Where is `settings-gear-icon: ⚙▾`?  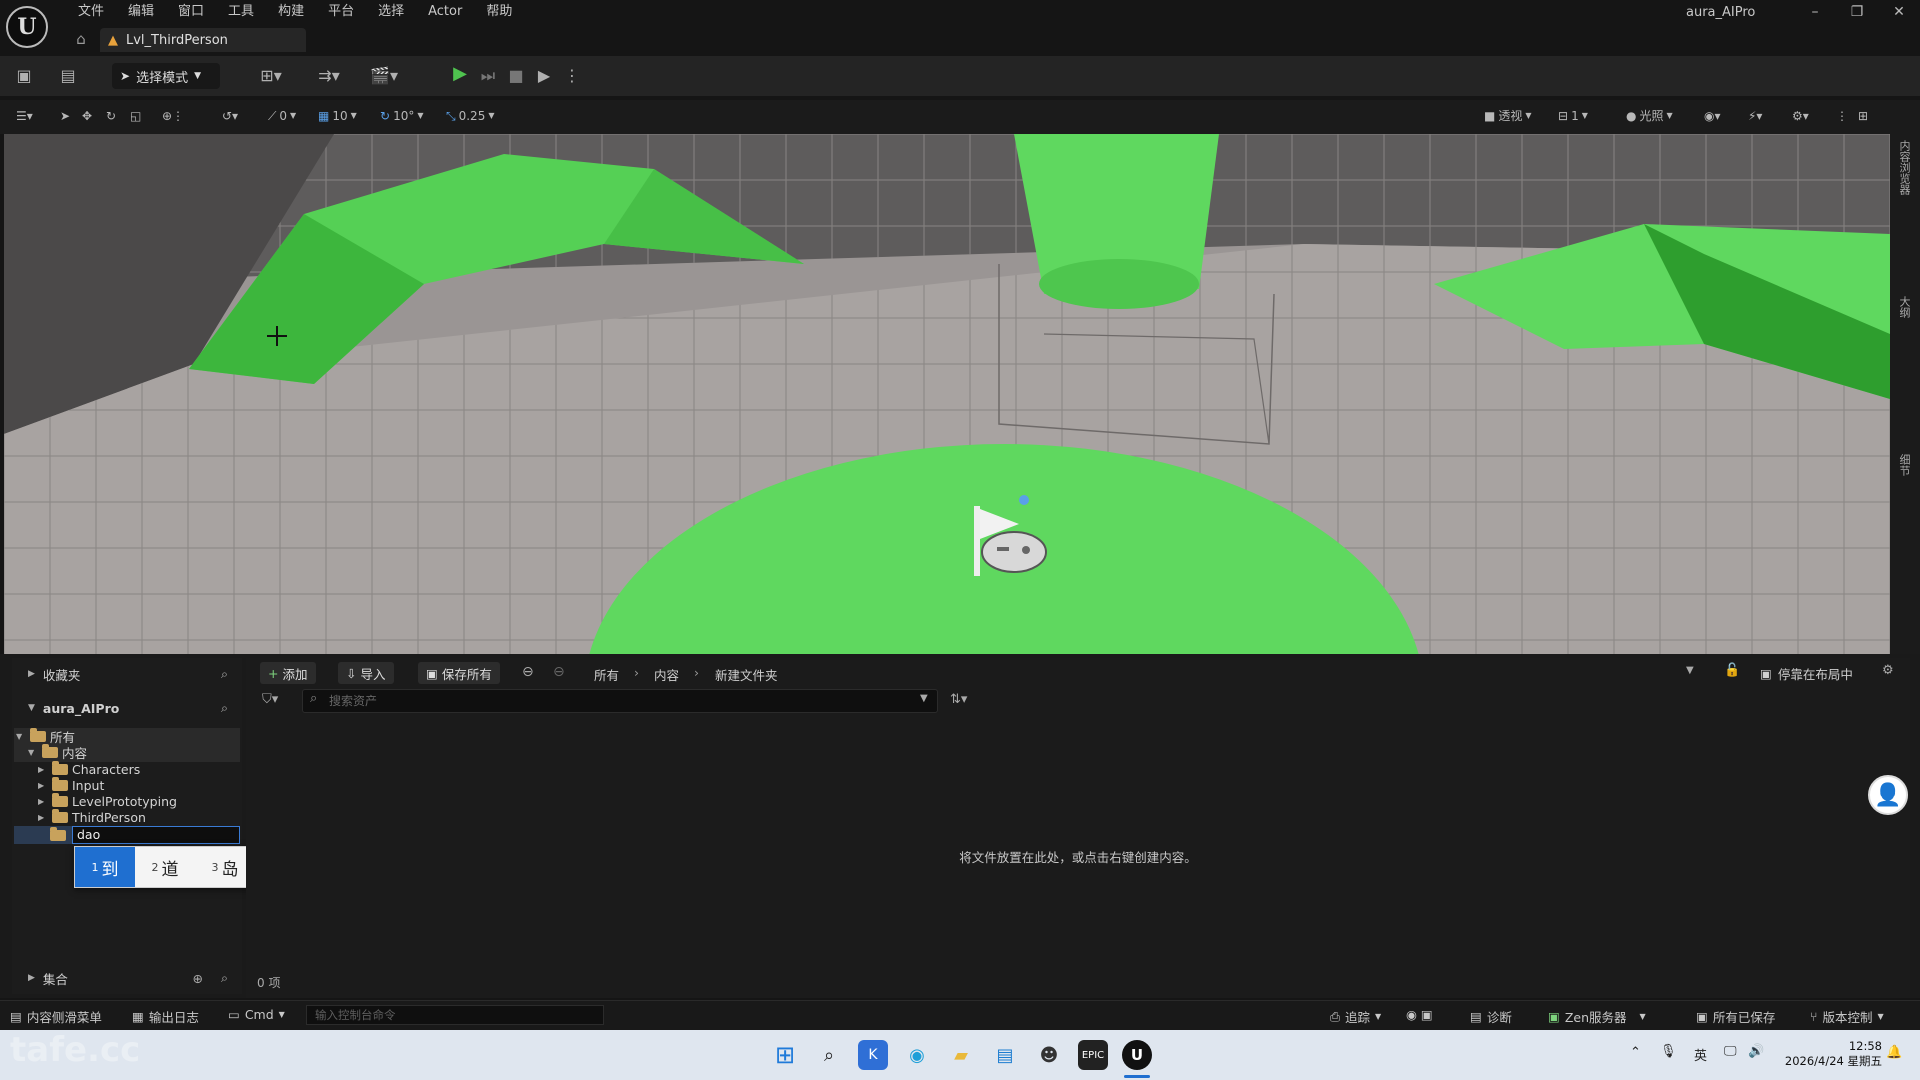 settings-gear-icon: ⚙▾ is located at coordinates (1800, 116).